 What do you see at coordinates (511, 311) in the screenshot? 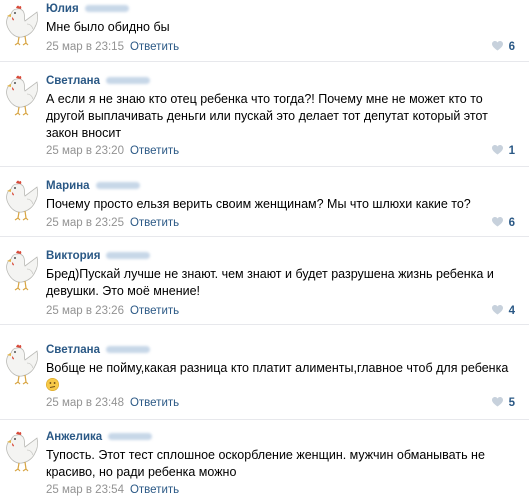
I see `like-count: 4` at bounding box center [511, 311].